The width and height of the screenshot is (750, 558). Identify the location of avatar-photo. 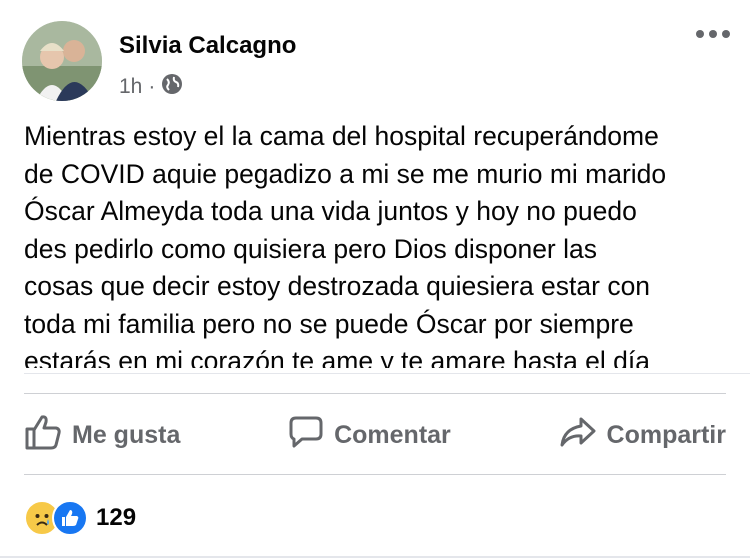
(62, 61).